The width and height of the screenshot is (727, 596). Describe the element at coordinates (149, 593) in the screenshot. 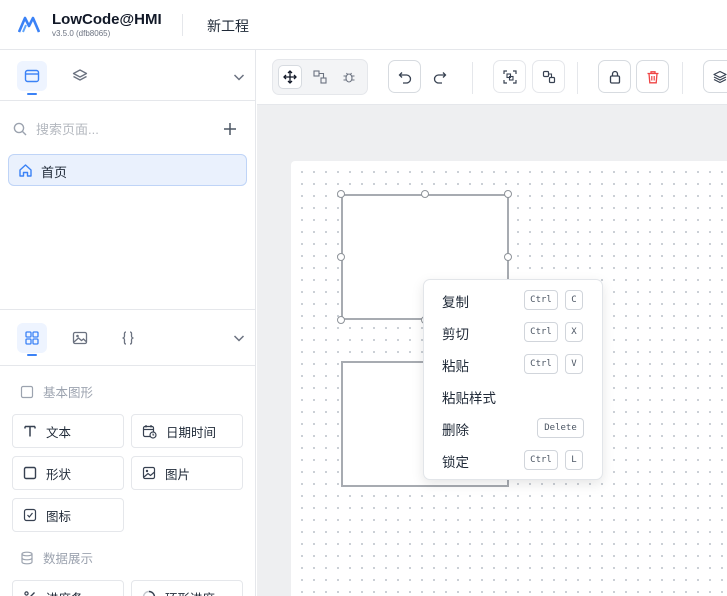

I see `ring-progress-icon` at that location.